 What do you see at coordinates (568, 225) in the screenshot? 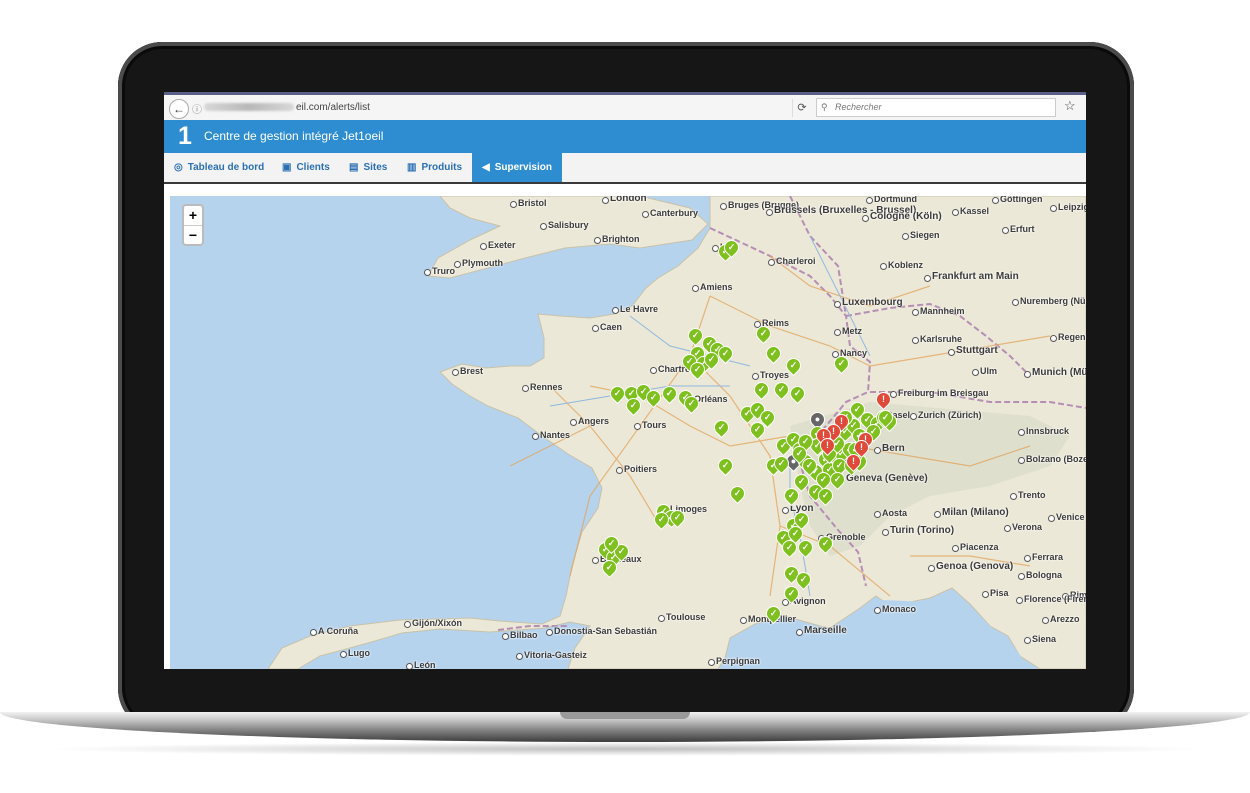
I see `city-label: Salisbury` at bounding box center [568, 225].